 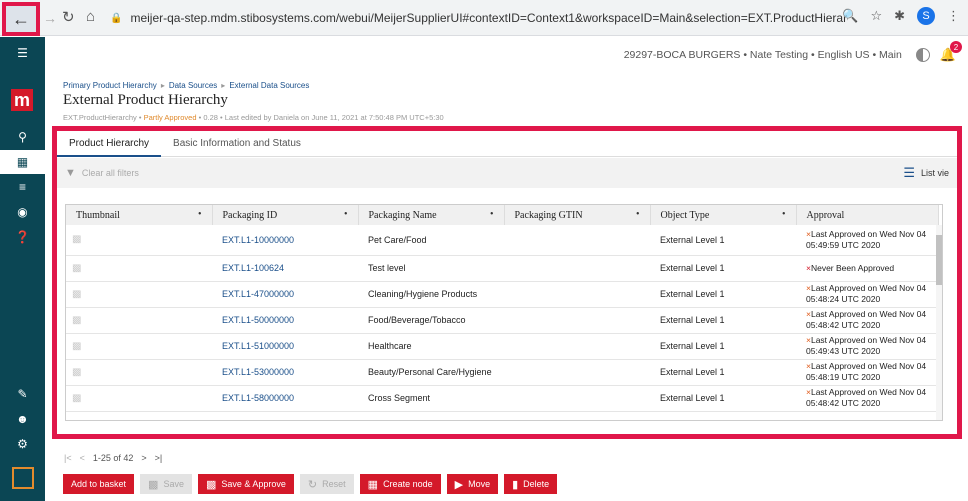 I want to click on save-approve-button: ▩ Save & Approve, so click(x=245, y=484).